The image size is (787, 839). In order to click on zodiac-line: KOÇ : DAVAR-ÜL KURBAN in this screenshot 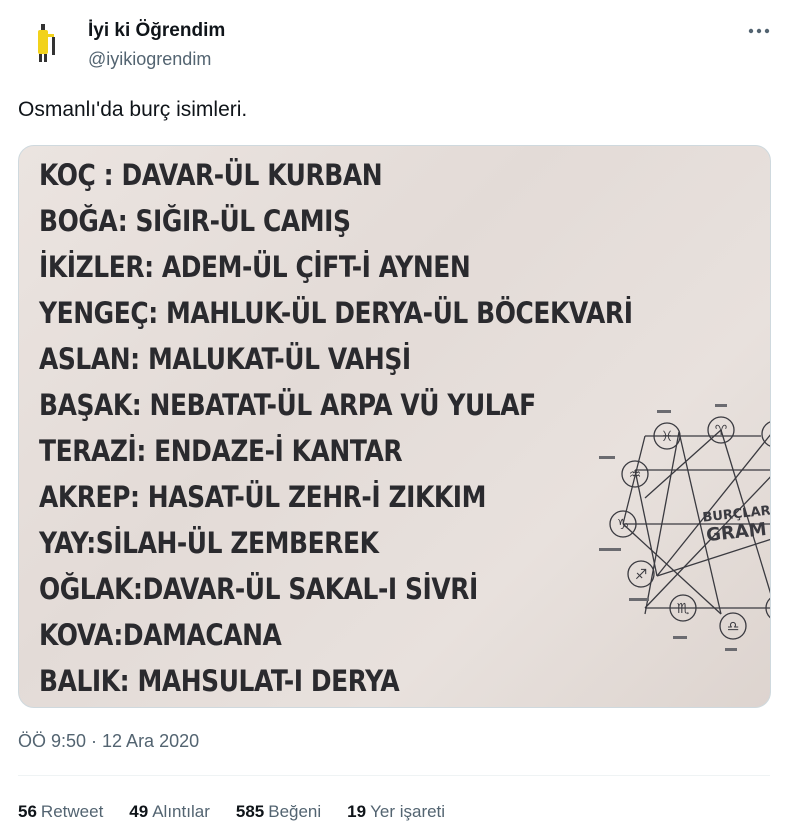, I will do `click(211, 175)`.